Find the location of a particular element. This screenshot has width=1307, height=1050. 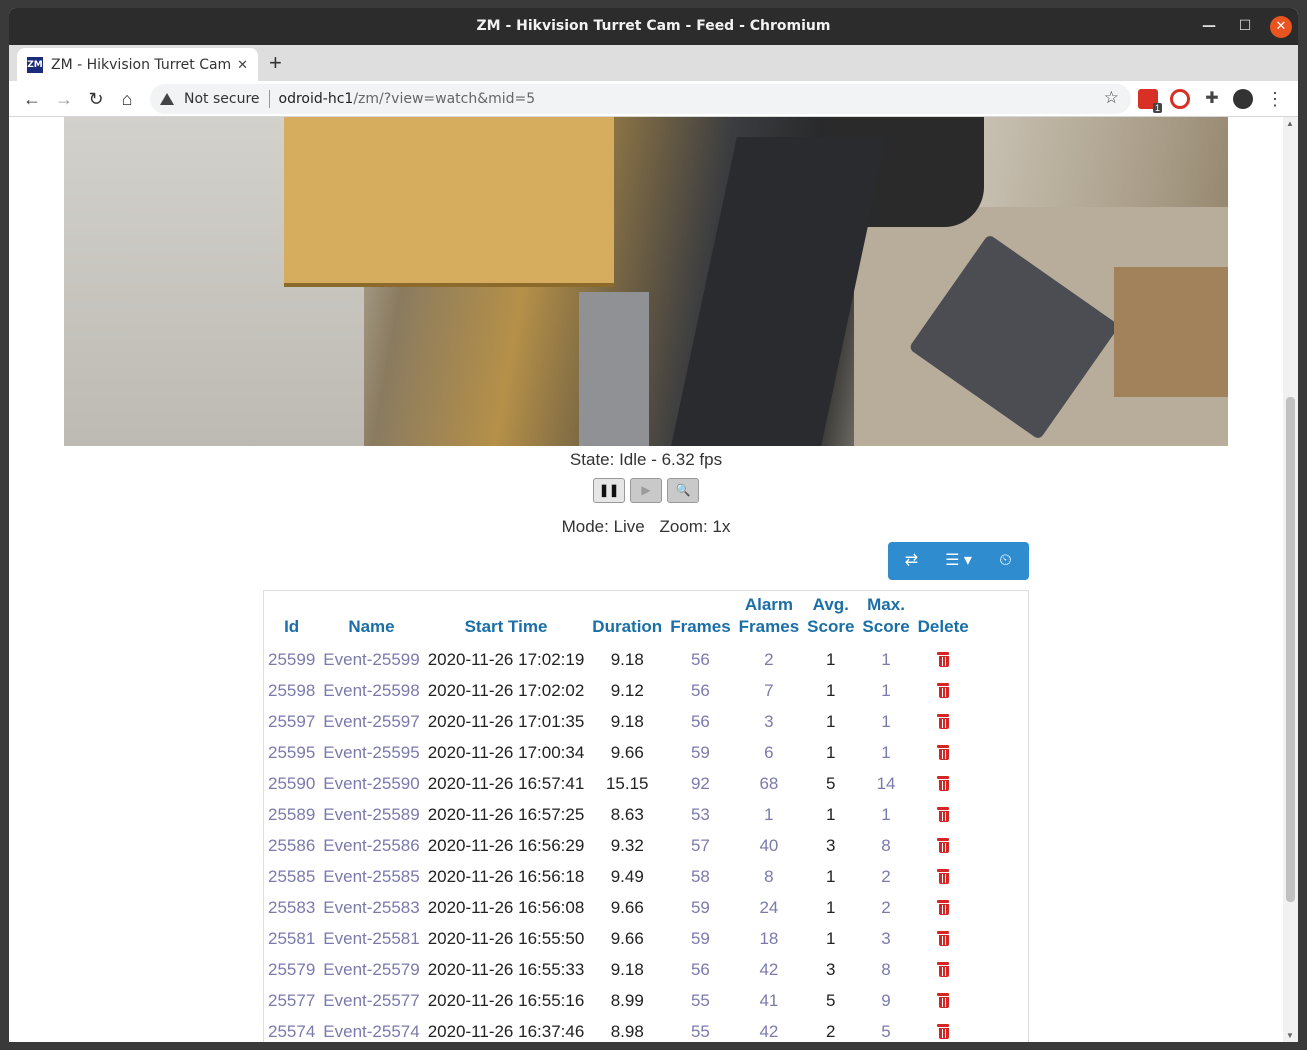

event-frames-link: 57 is located at coordinates (700, 845).